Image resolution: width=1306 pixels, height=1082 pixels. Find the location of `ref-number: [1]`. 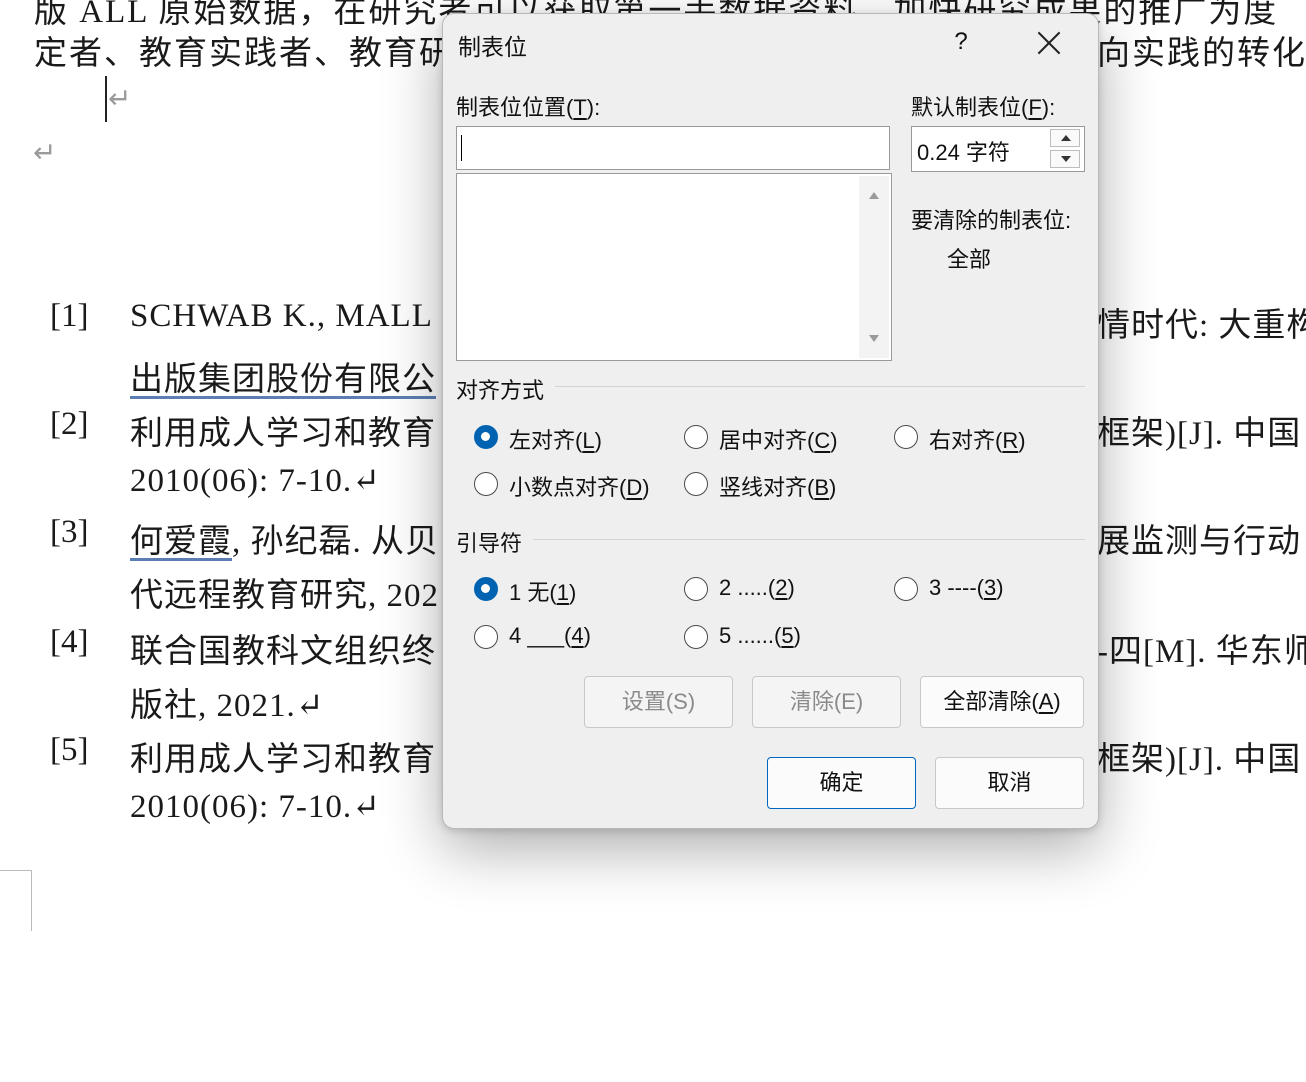

ref-number: [1] is located at coordinates (69, 316).